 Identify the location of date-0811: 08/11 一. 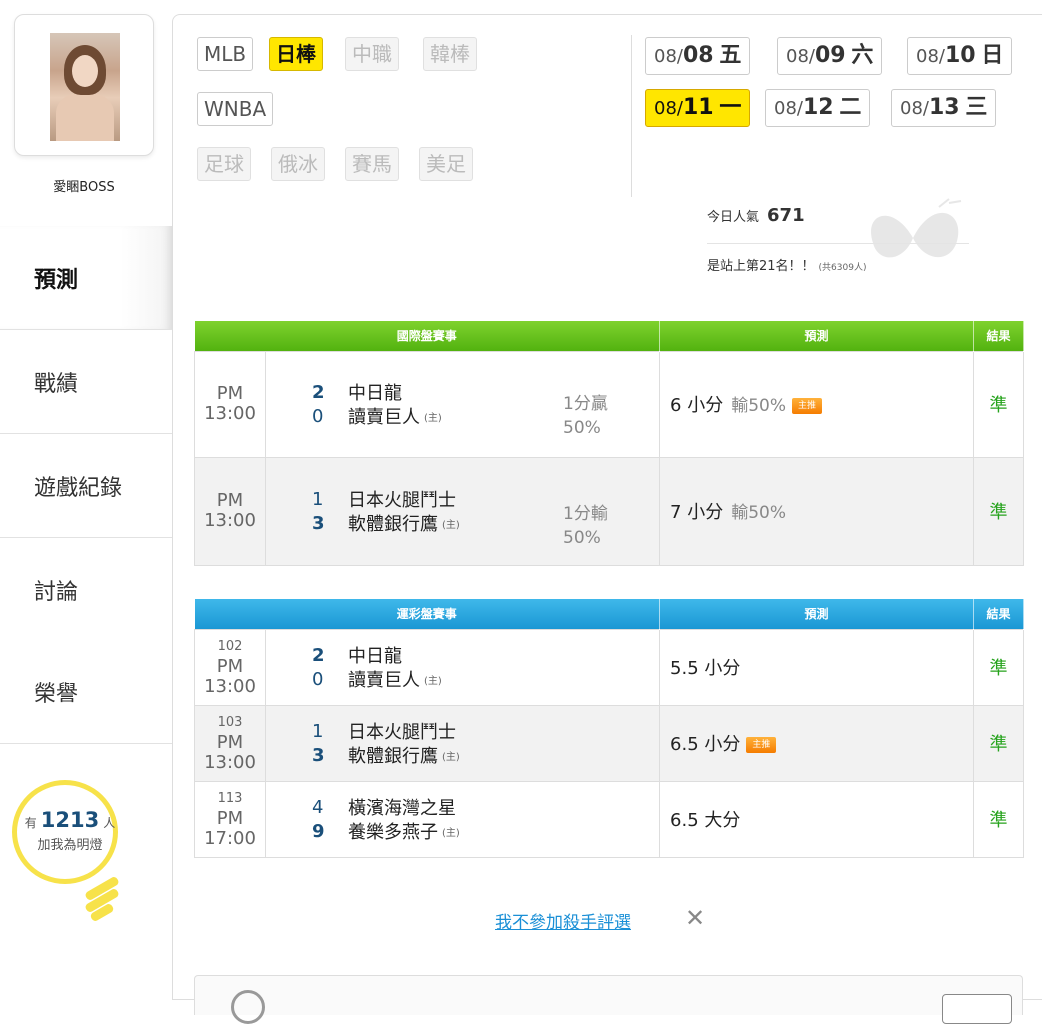
(698, 108).